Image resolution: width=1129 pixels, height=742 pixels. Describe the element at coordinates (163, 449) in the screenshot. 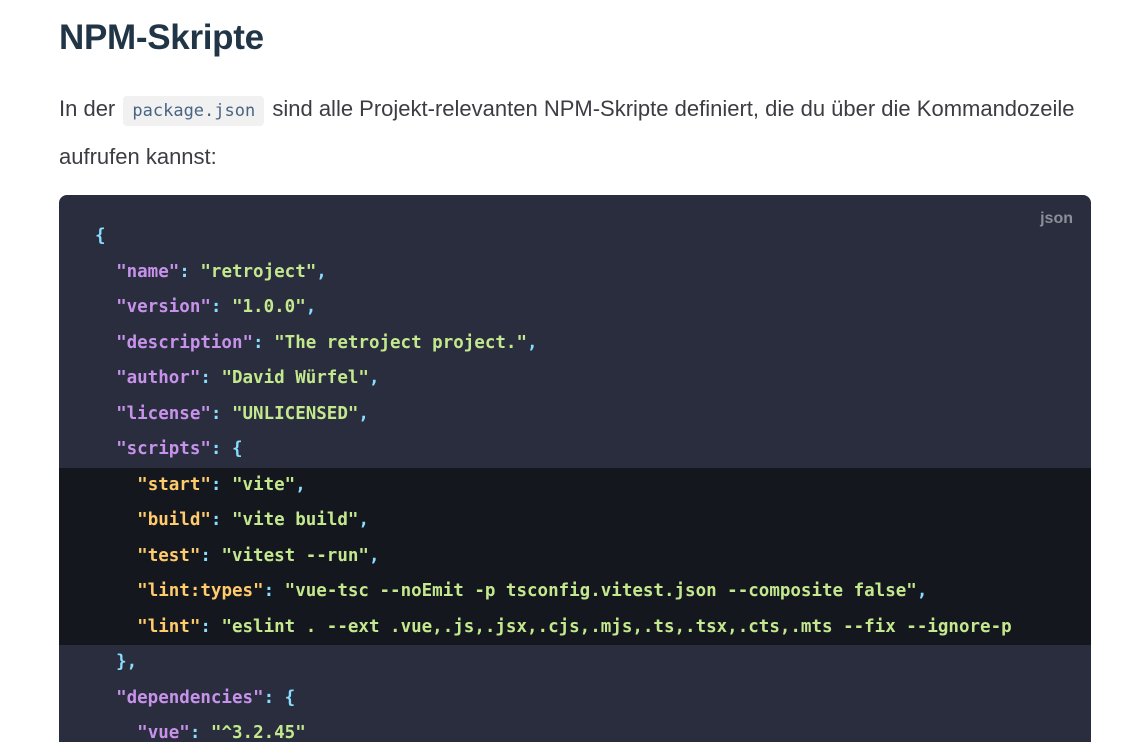

I see `code-json-key: "scripts"` at that location.